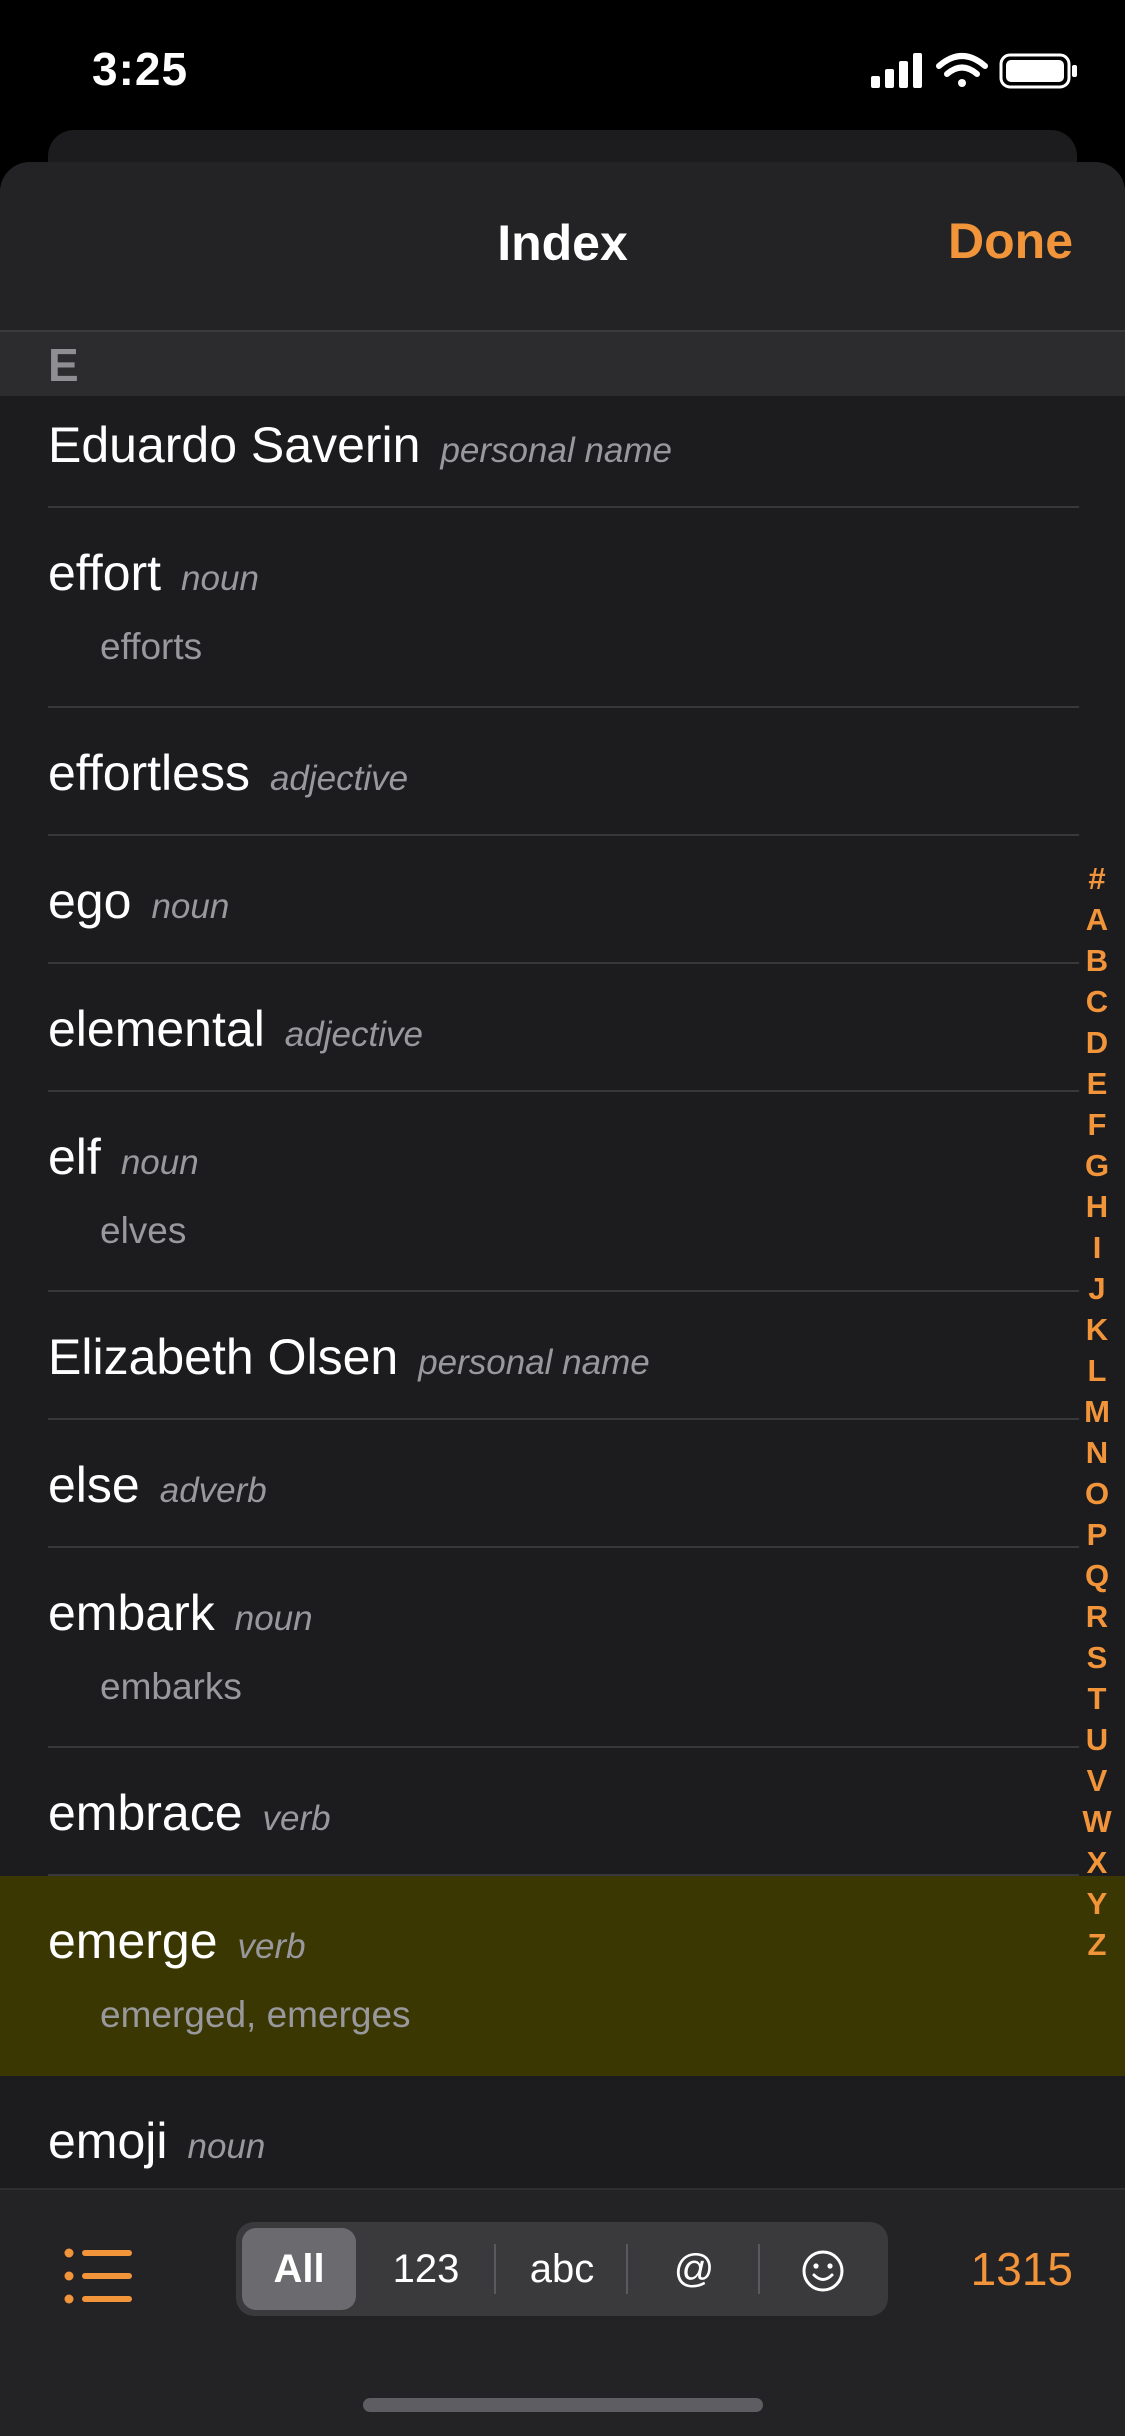  Describe the element at coordinates (151, 646) in the screenshot. I see `entry-forms: efforts` at that location.